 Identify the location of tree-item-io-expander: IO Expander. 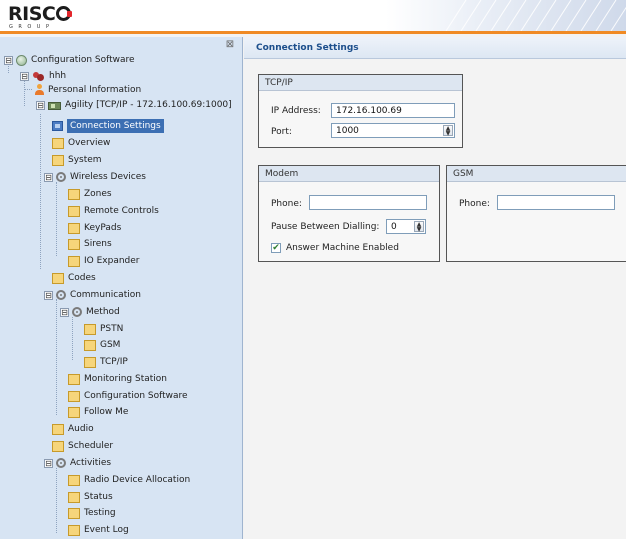
(104, 261).